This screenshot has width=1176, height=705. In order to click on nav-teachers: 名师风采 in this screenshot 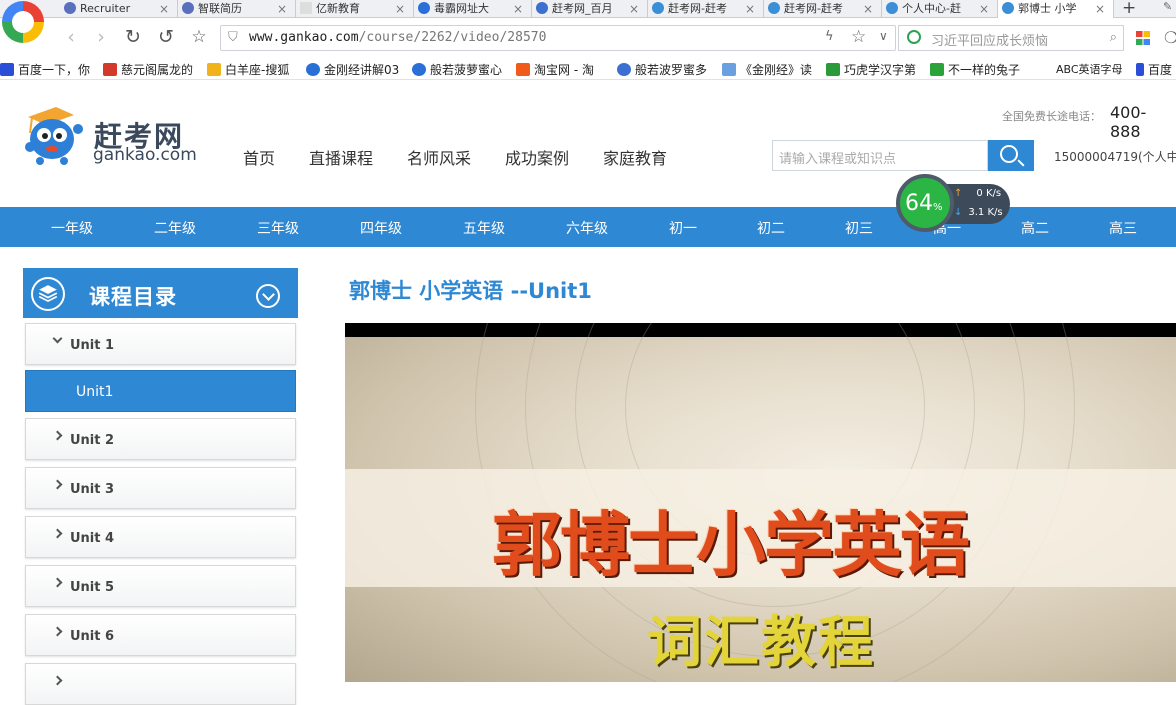, I will do `click(439, 157)`.